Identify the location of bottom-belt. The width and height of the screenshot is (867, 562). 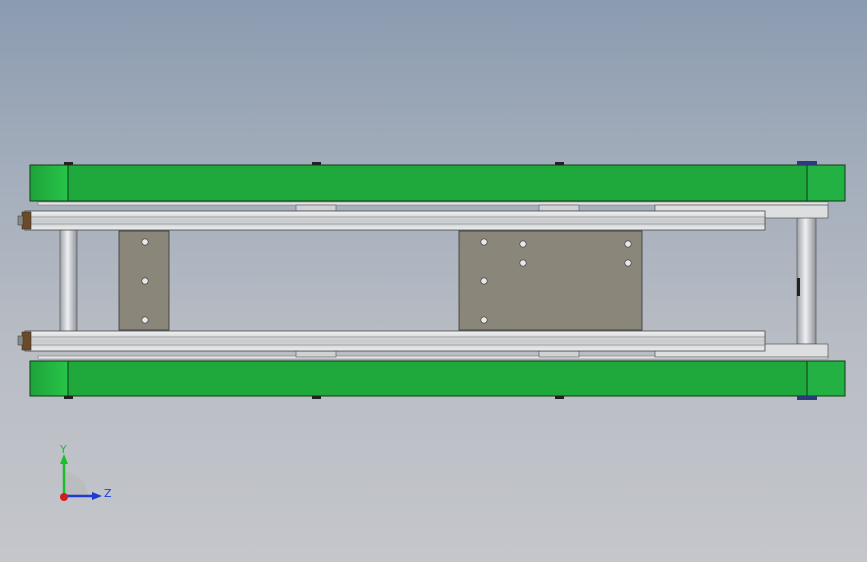
(437, 380).